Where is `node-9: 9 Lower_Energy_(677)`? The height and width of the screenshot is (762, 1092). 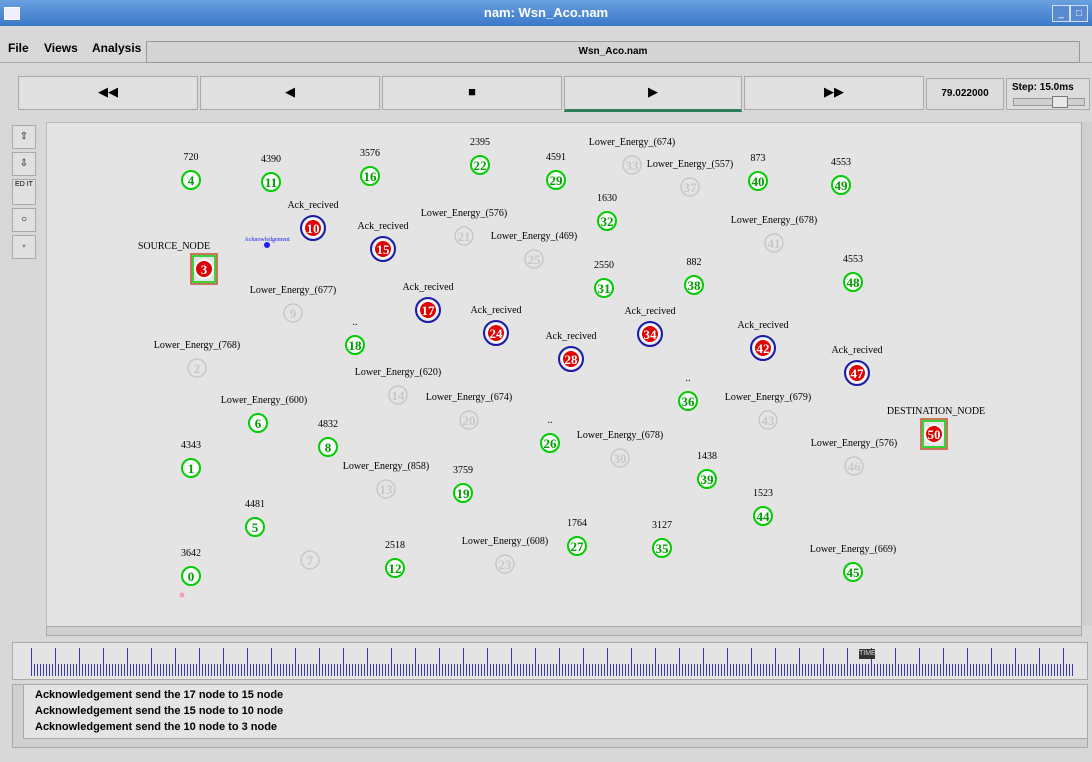 node-9: 9 Lower_Energy_(677) is located at coordinates (293, 304).